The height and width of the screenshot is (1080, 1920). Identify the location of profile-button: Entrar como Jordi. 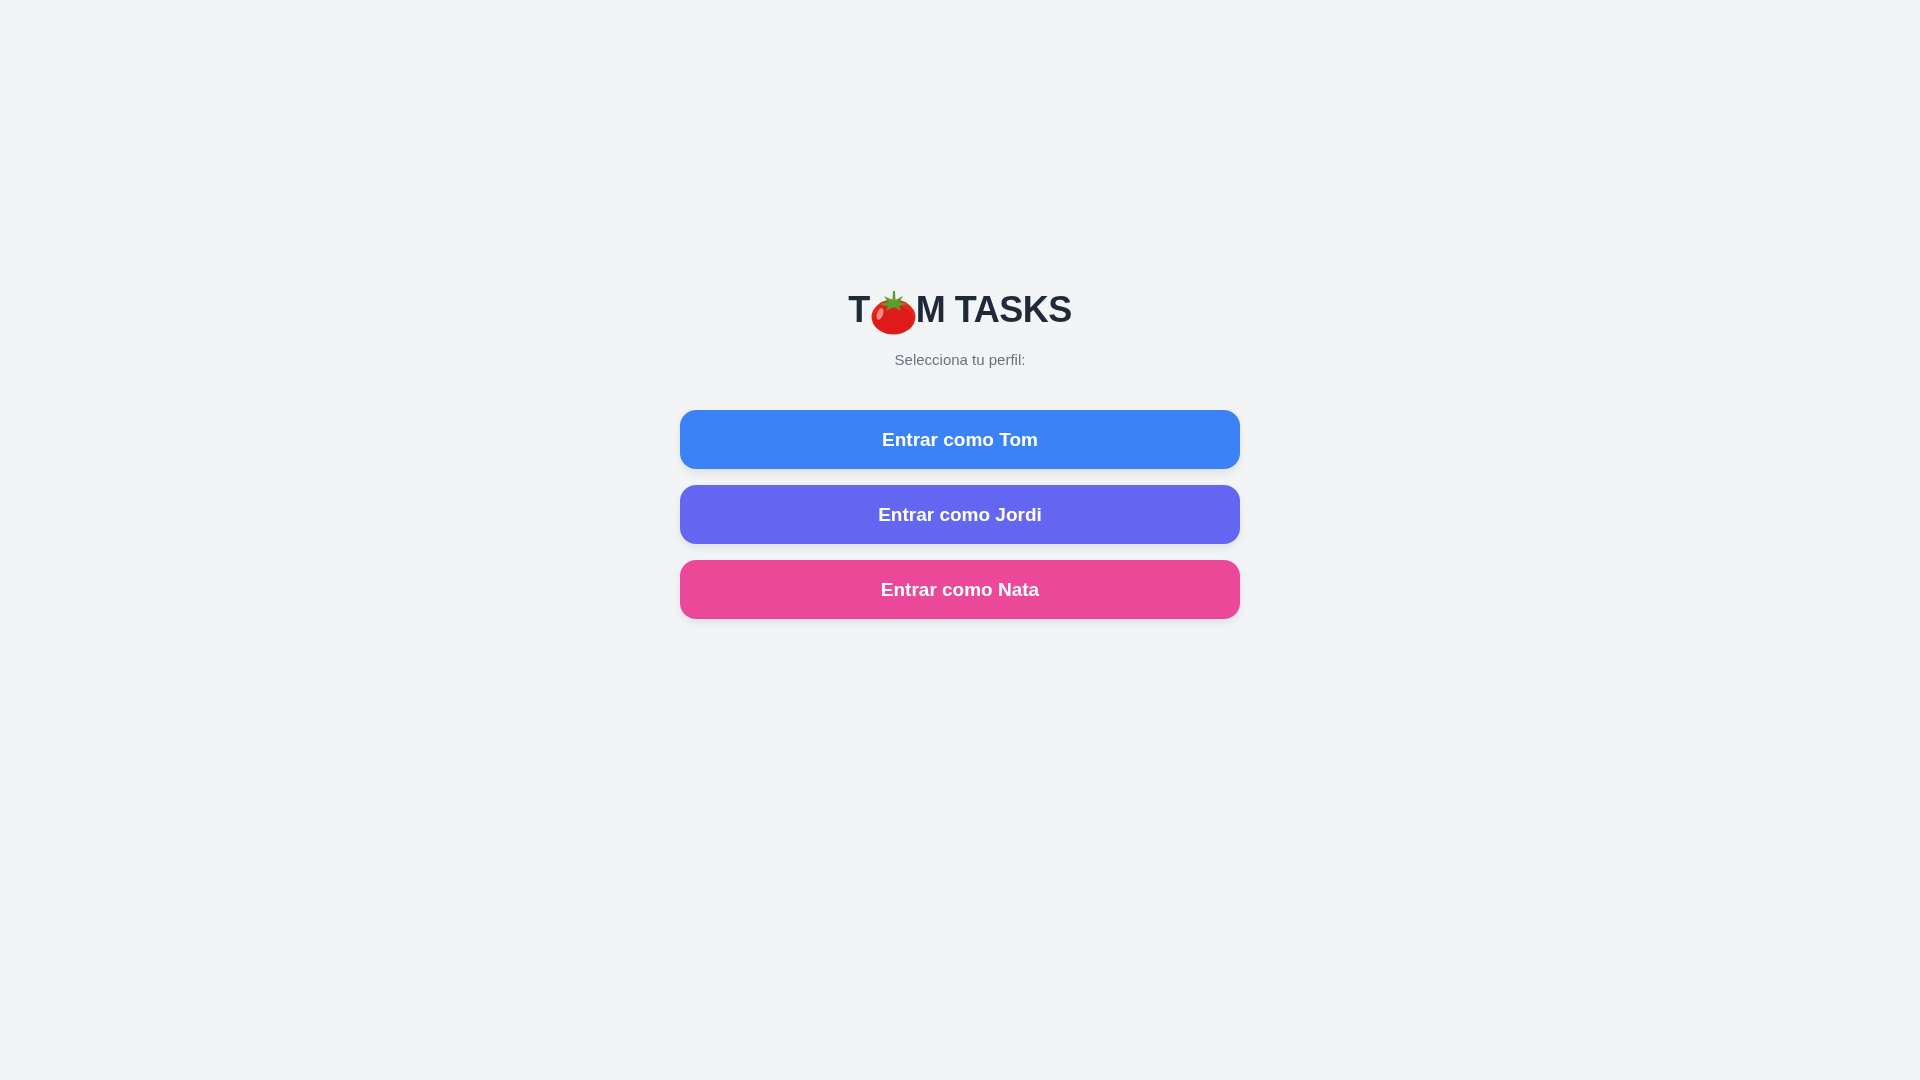
(960, 514).